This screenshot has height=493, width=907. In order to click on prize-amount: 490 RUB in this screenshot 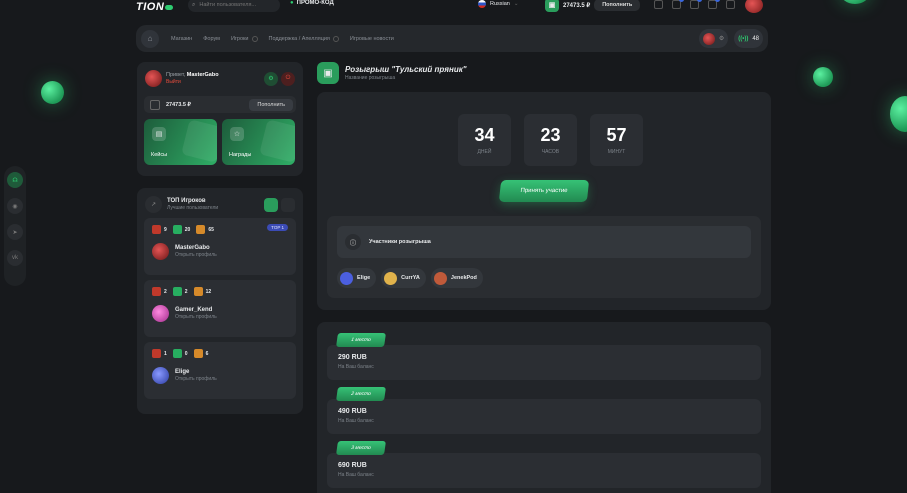, I will do `click(352, 411)`.